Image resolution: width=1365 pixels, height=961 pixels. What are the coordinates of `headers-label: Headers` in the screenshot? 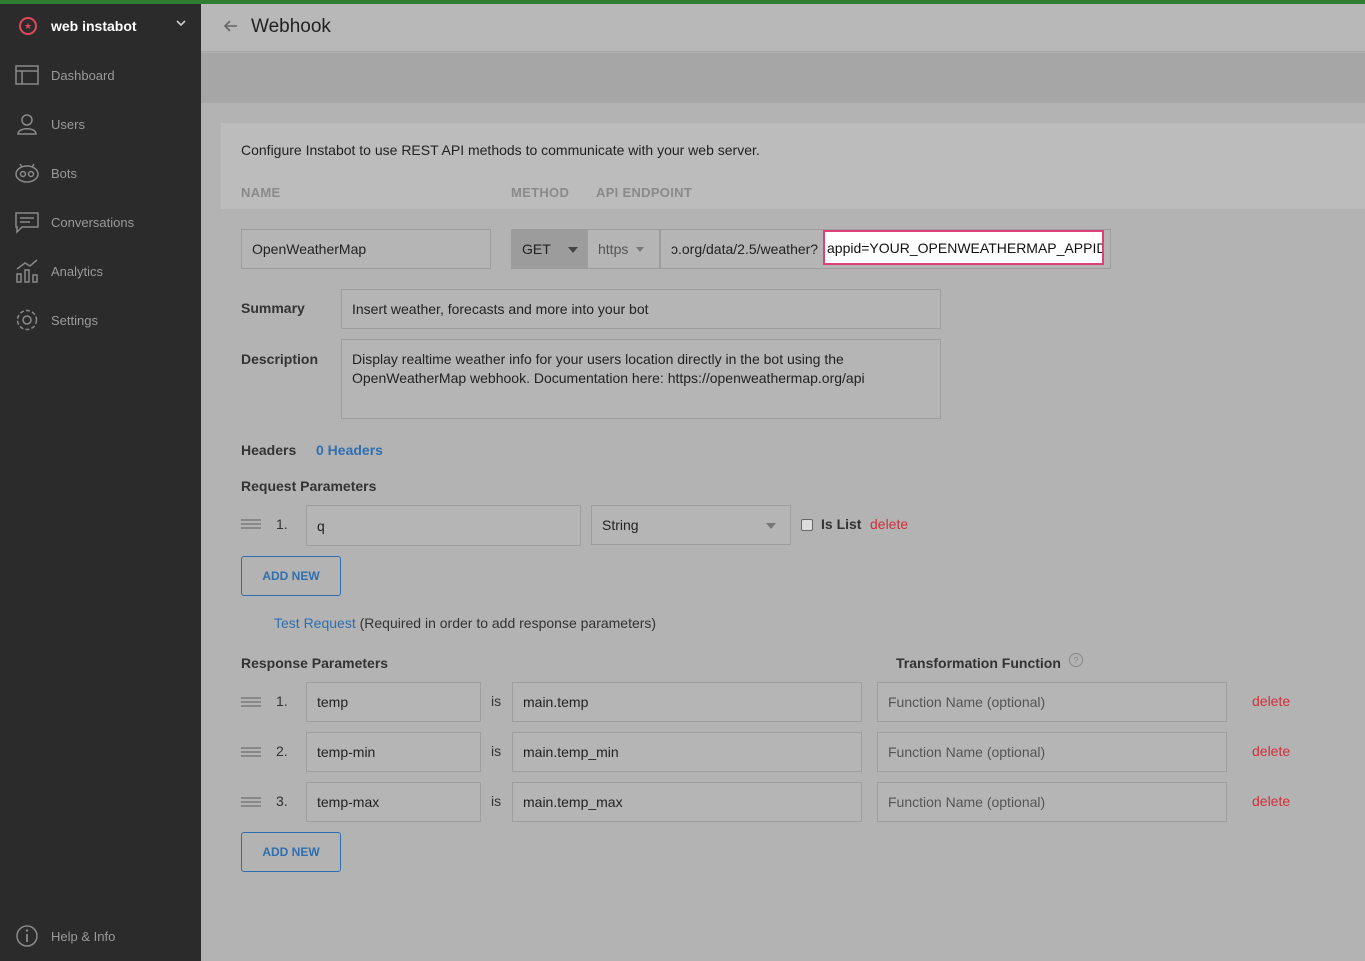 It's located at (269, 450).